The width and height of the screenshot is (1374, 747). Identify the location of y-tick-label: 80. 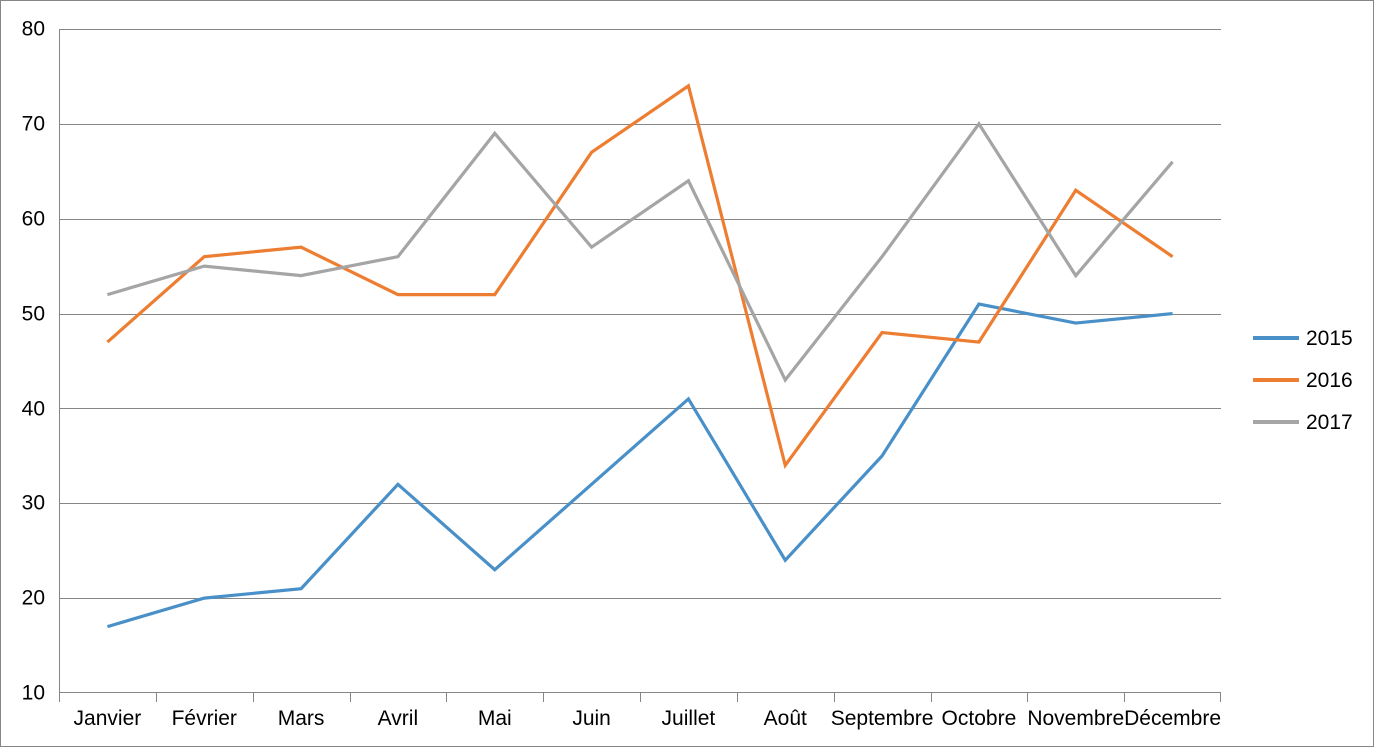
(33, 29).